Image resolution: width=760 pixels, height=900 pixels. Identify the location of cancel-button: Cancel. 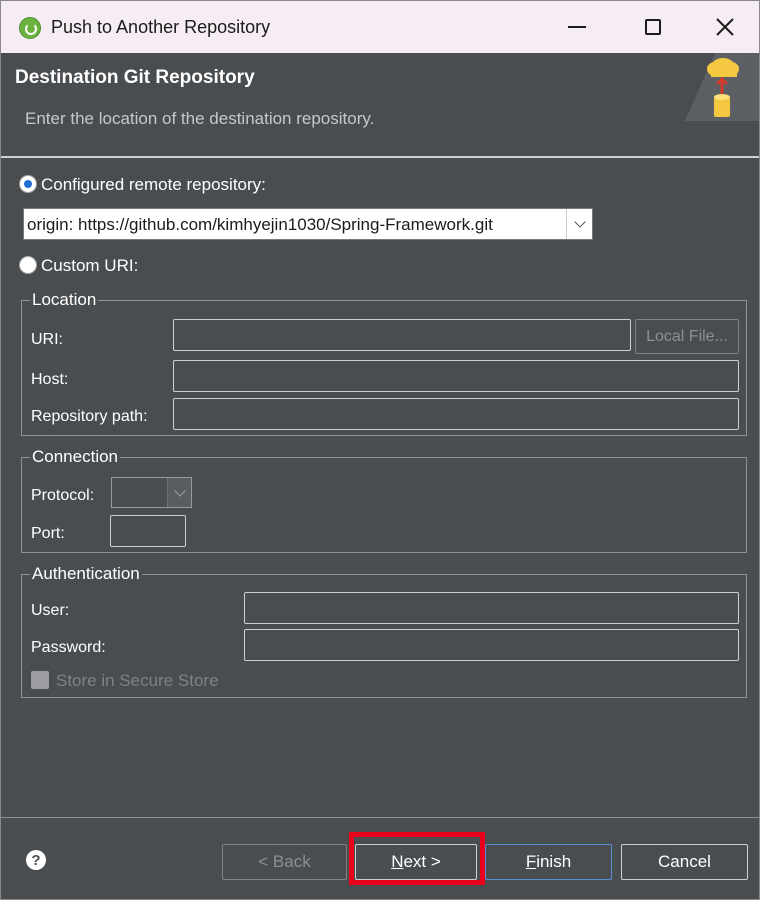
(684, 862).